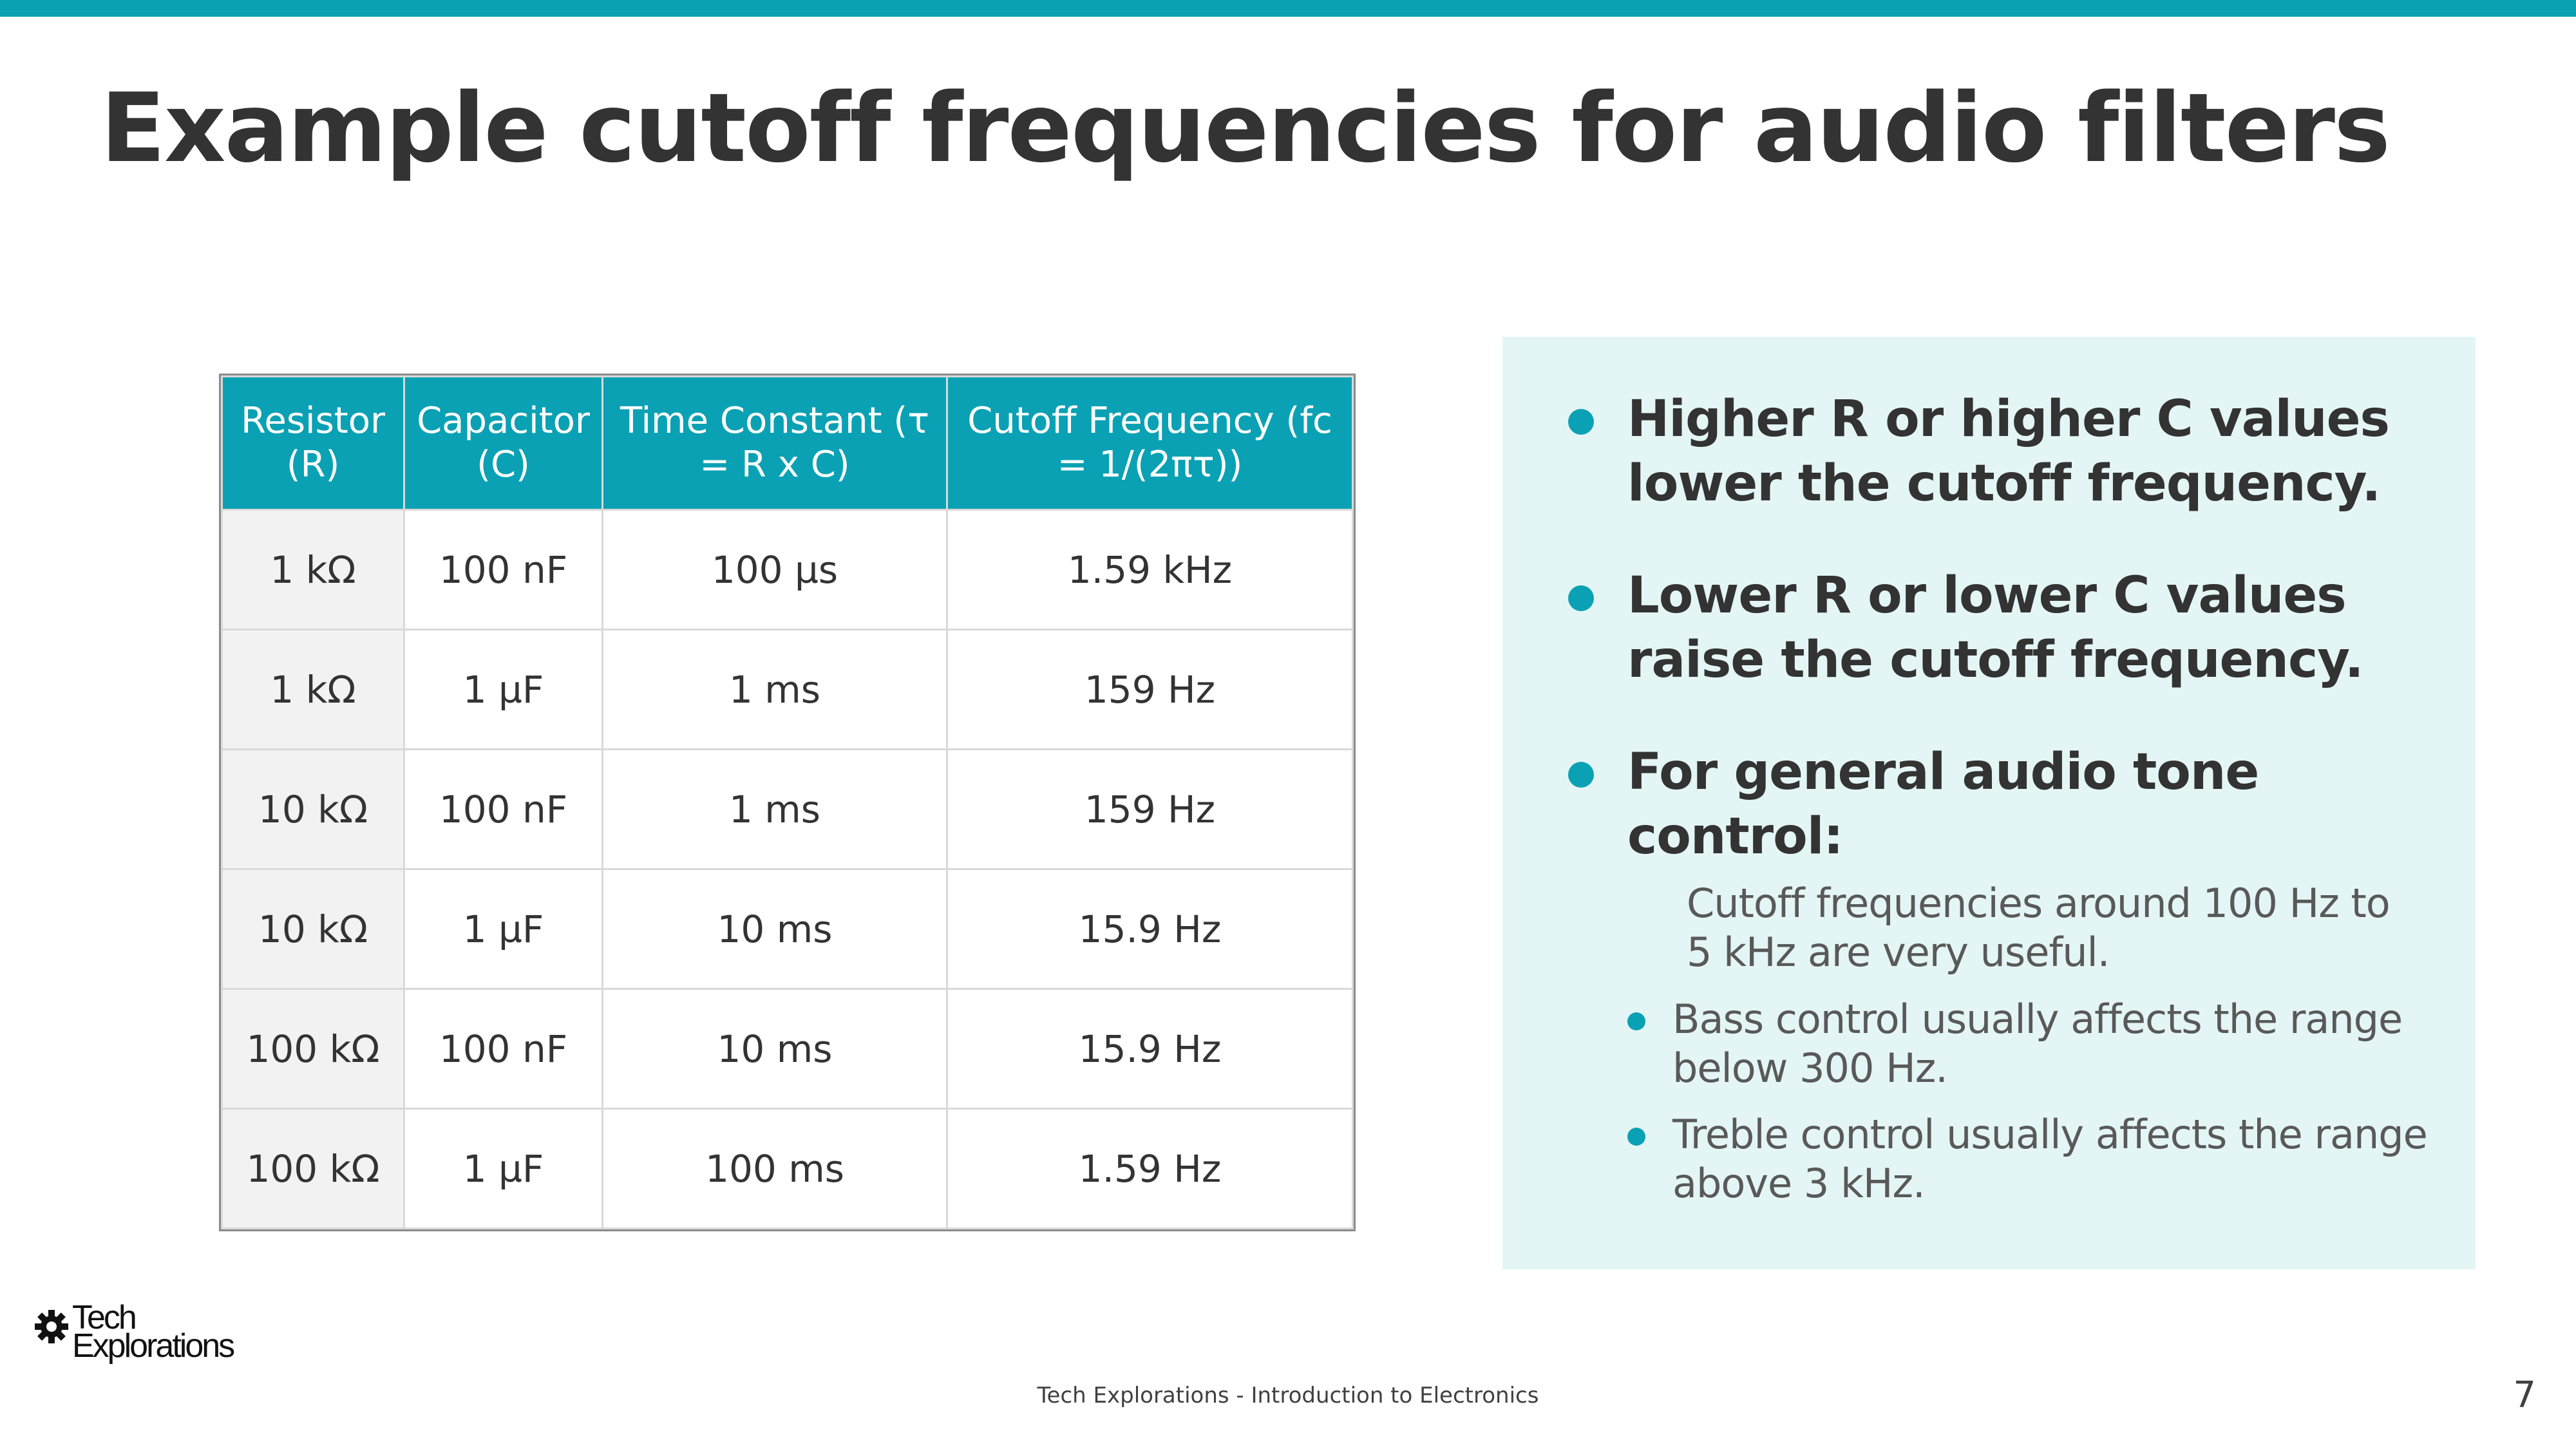 This screenshot has height=1449, width=2576. What do you see at coordinates (153, 1346) in the screenshot?
I see `logo-line-explorations: Explorations` at bounding box center [153, 1346].